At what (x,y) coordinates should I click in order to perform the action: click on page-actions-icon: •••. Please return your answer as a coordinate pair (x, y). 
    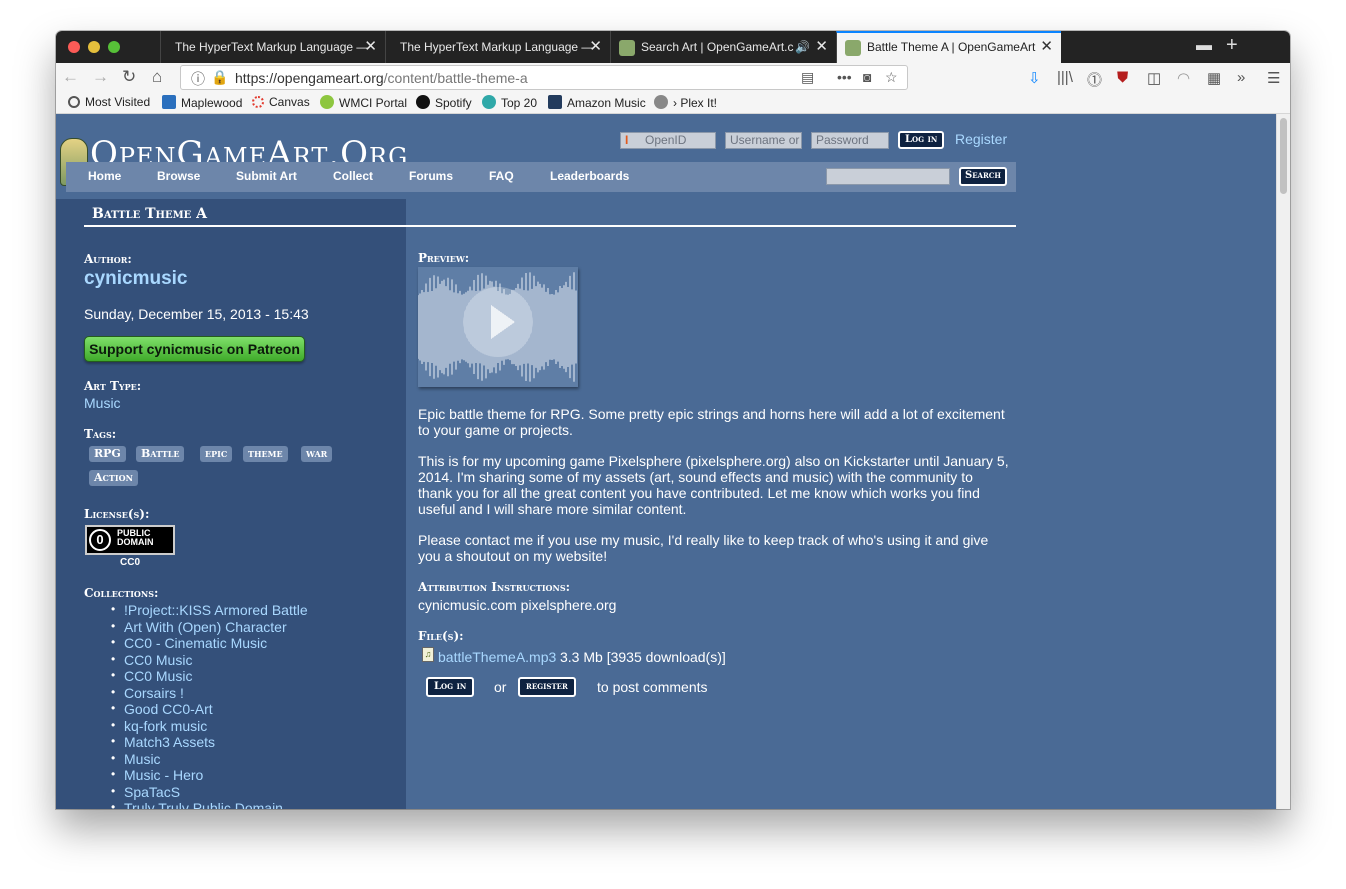
    Looking at the image, I should click on (844, 77).